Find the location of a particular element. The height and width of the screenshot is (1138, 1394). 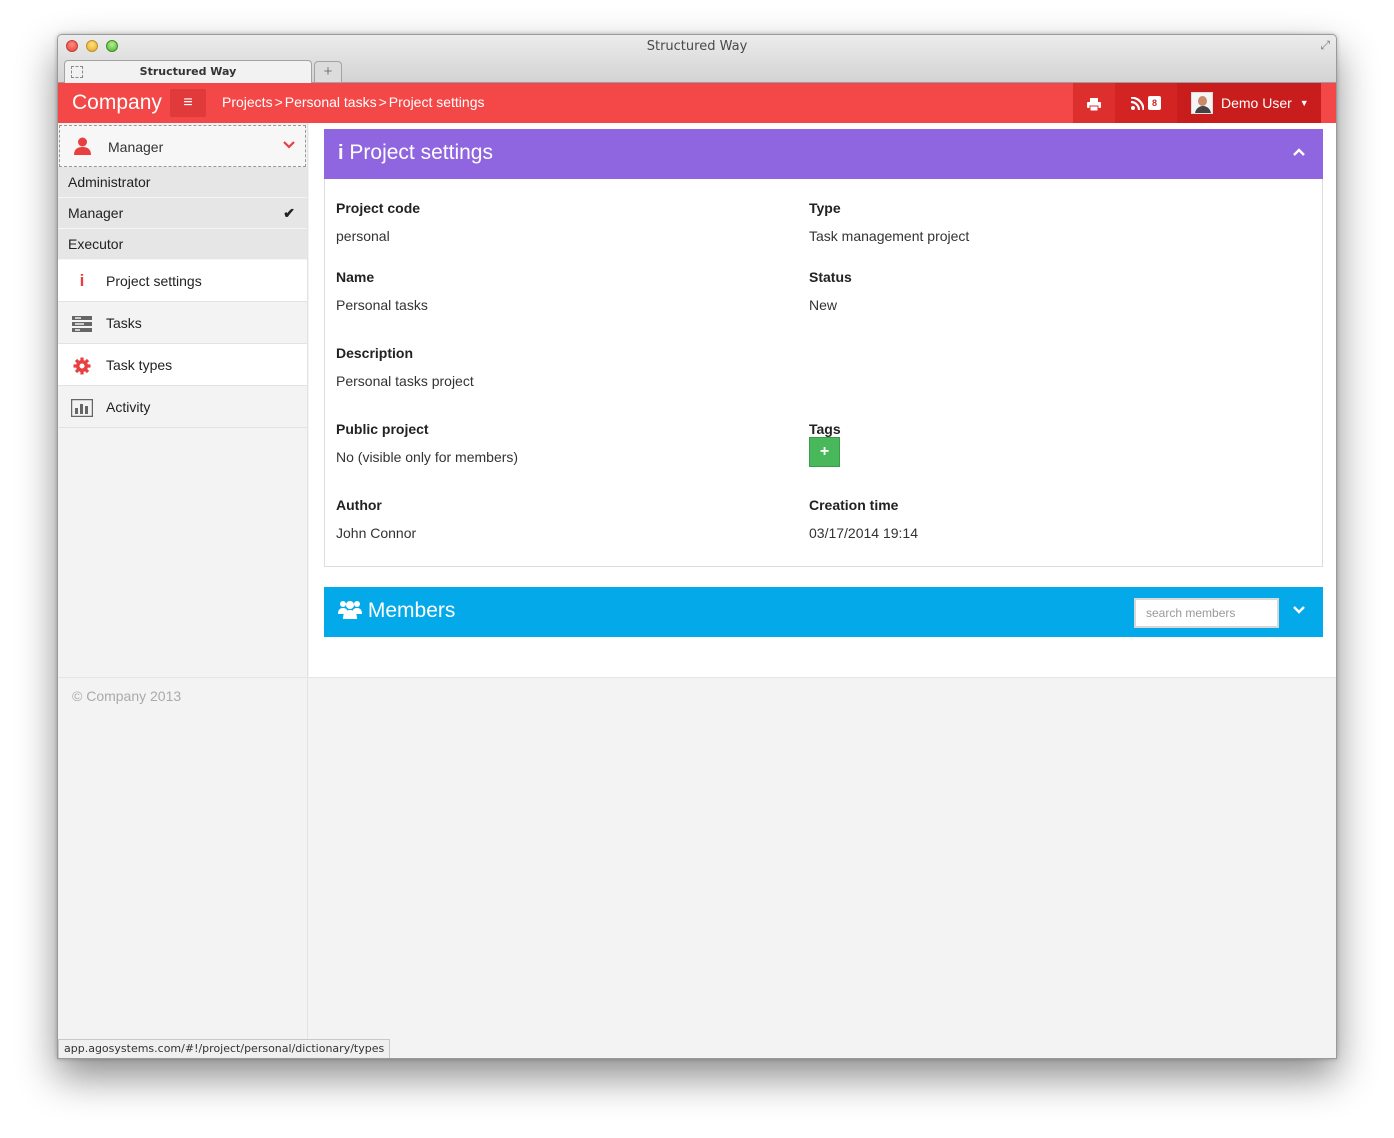

fullscreen-icon: ⤢ is located at coordinates (1325, 45).